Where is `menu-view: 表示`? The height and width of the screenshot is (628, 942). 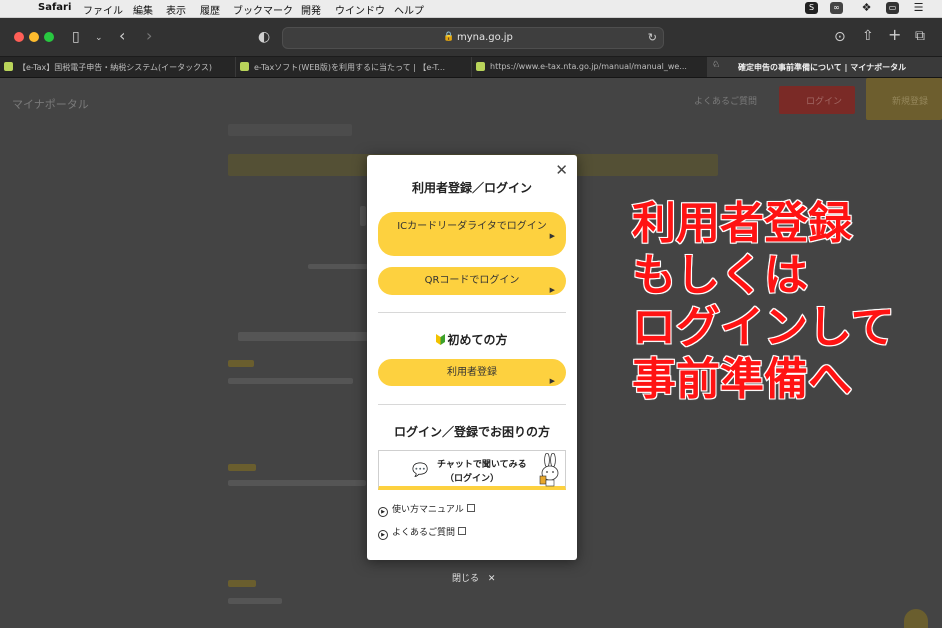
menu-view: 表示 is located at coordinates (176, 9).